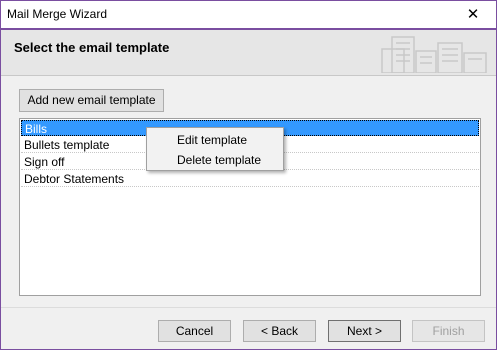  What do you see at coordinates (194, 331) in the screenshot?
I see `cancel-button: Cancel` at bounding box center [194, 331].